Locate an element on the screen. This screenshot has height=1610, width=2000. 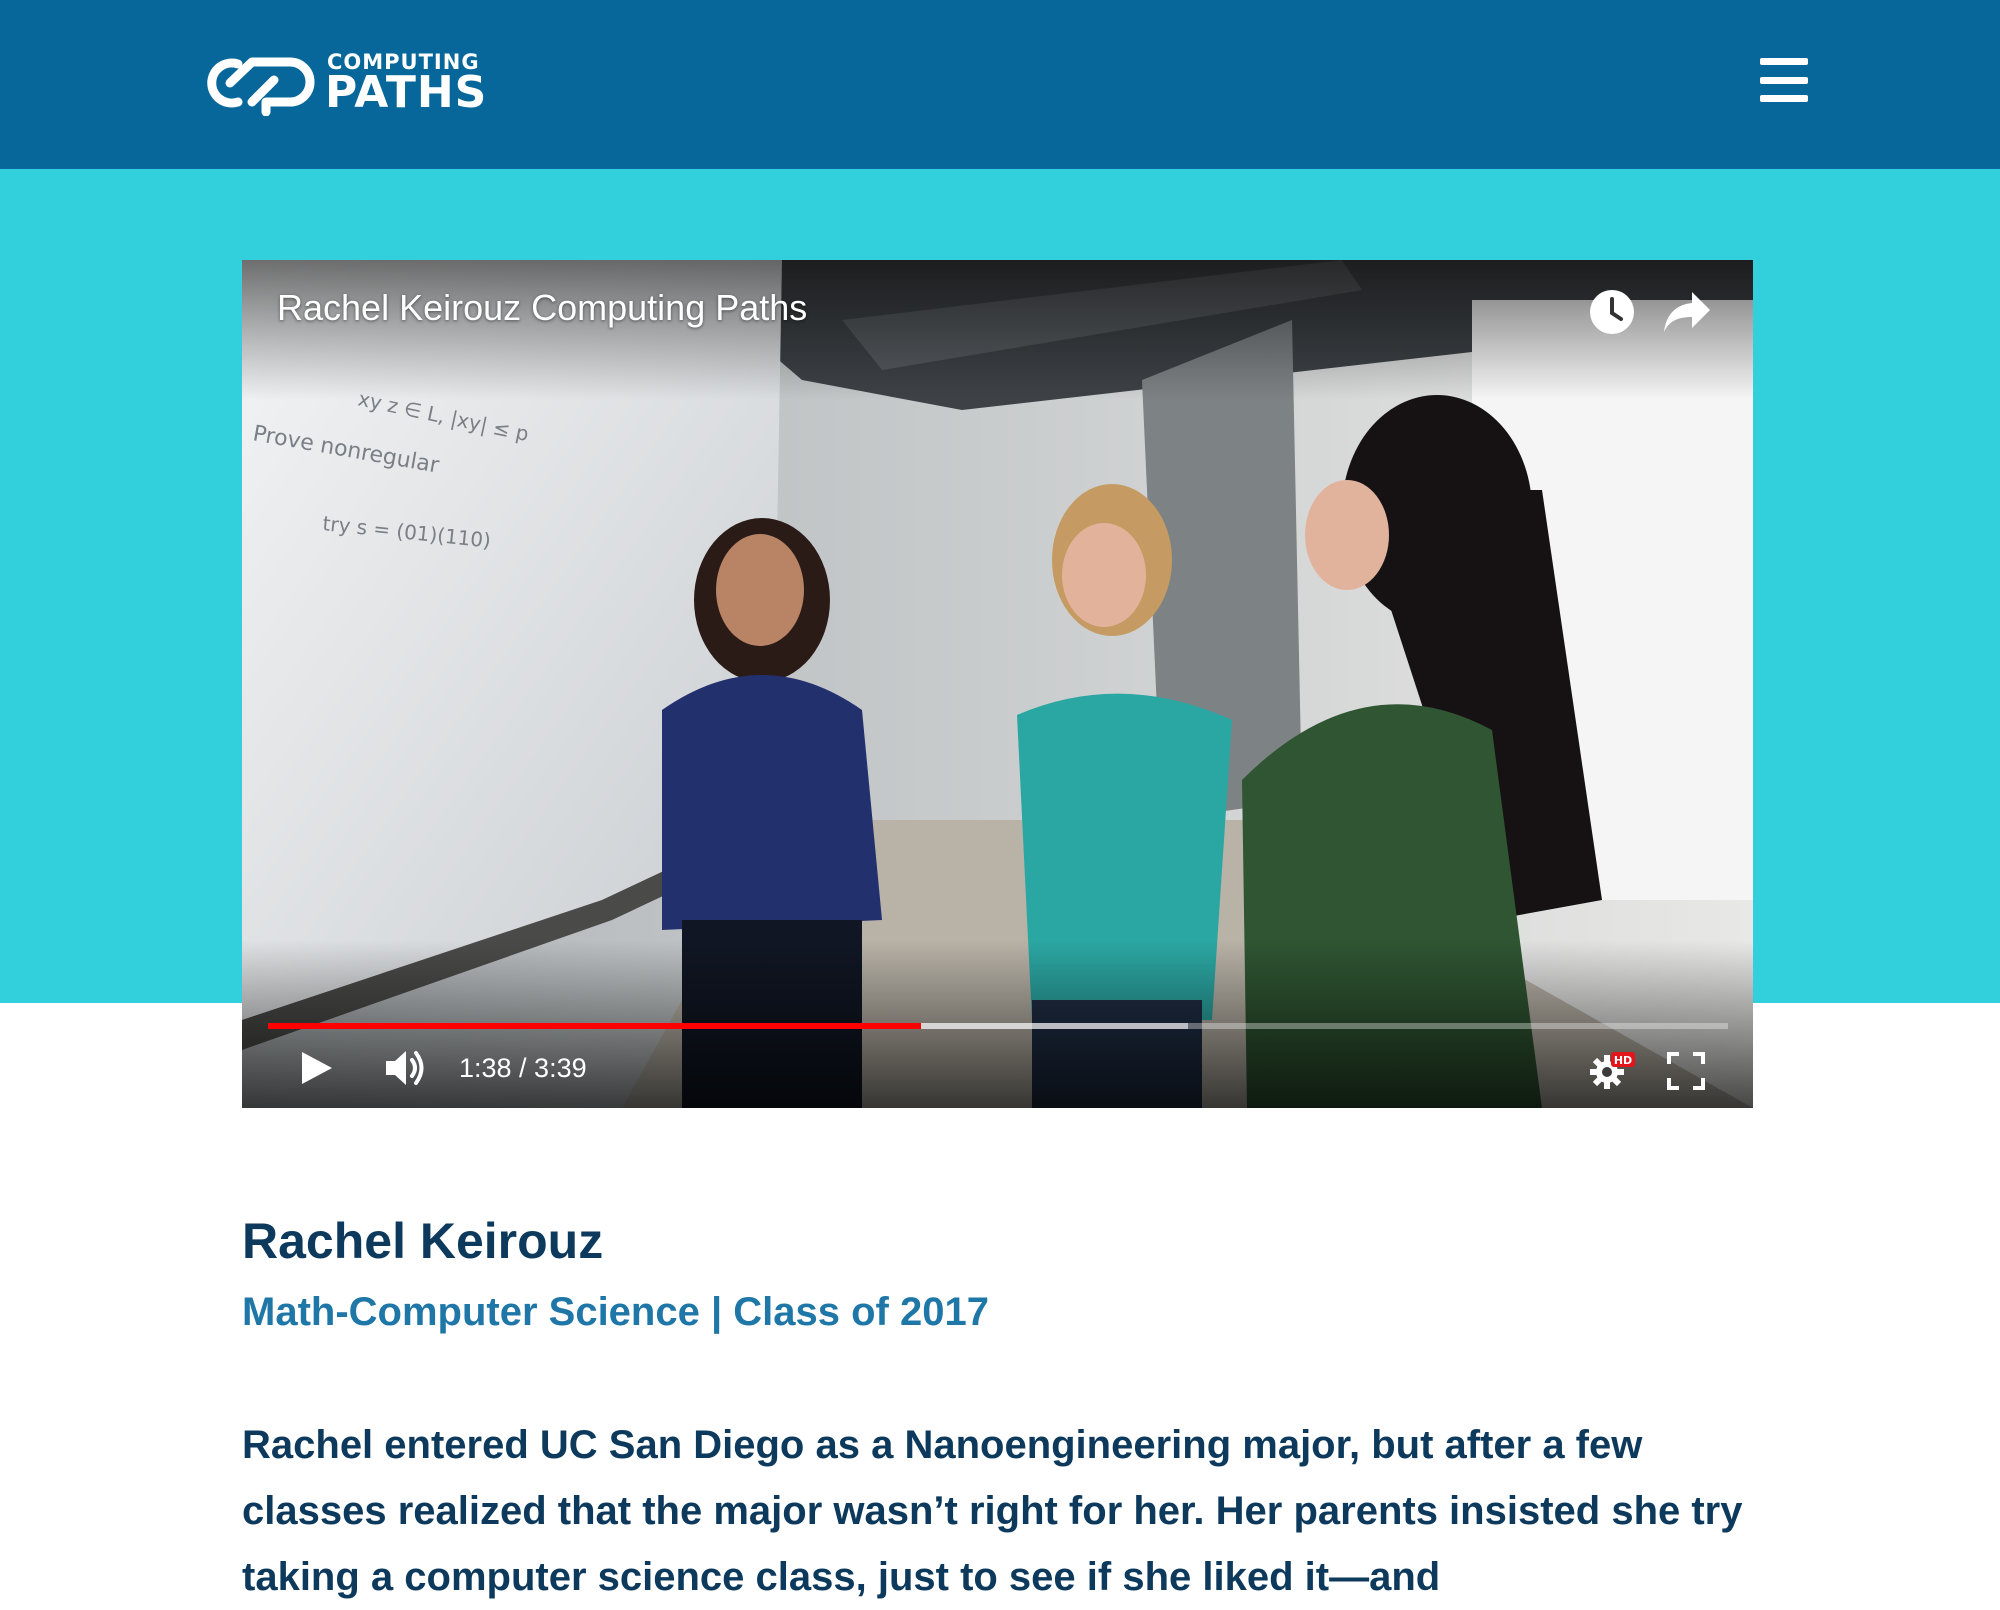
video-title: Rachel Keirouz Computing Paths is located at coordinates (542, 308).